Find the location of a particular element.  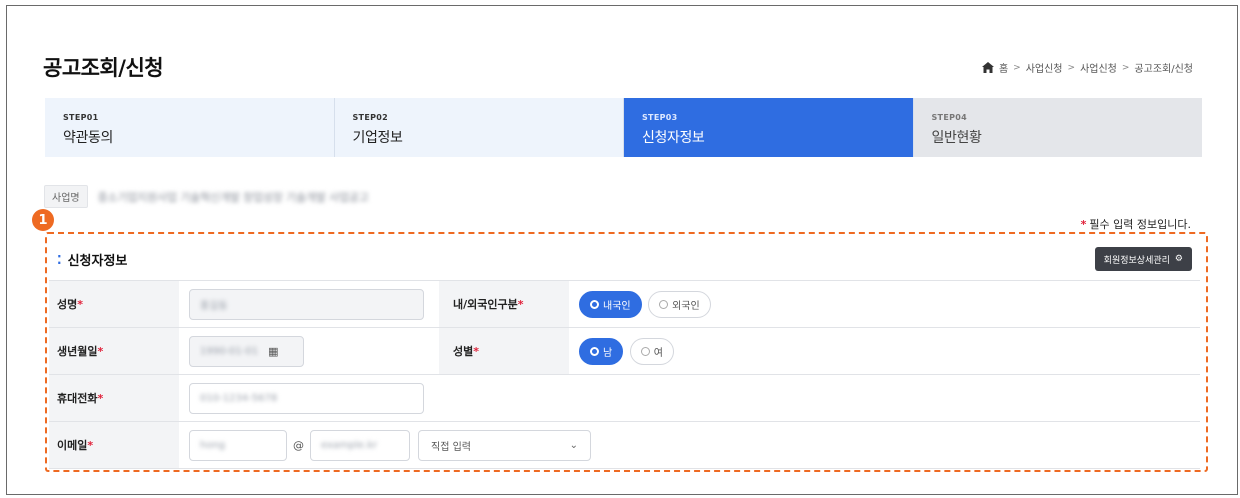

email-id-field: hong is located at coordinates (238, 445).